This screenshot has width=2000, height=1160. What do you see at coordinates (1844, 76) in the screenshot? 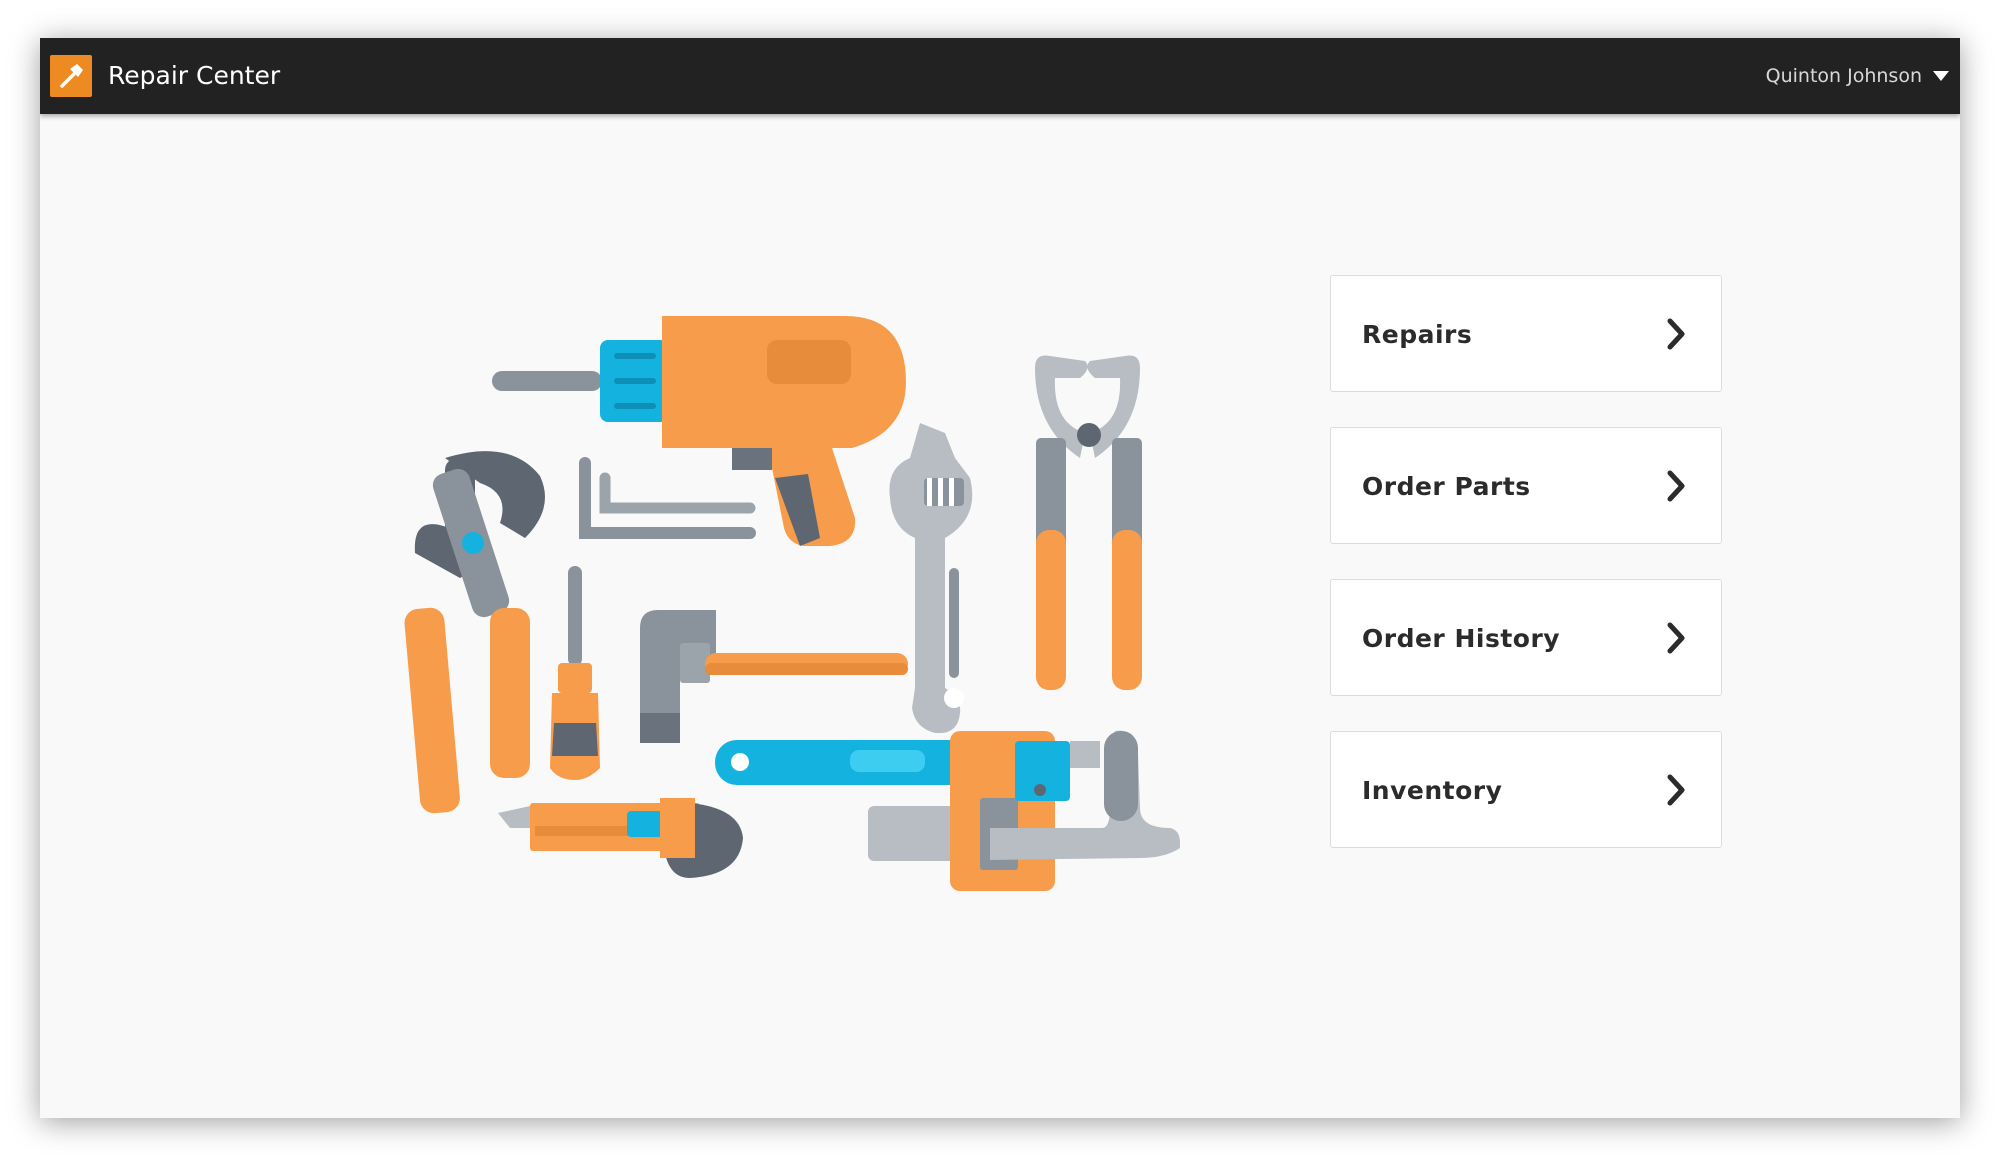
I see `user-name: Quinton Johnson` at bounding box center [1844, 76].